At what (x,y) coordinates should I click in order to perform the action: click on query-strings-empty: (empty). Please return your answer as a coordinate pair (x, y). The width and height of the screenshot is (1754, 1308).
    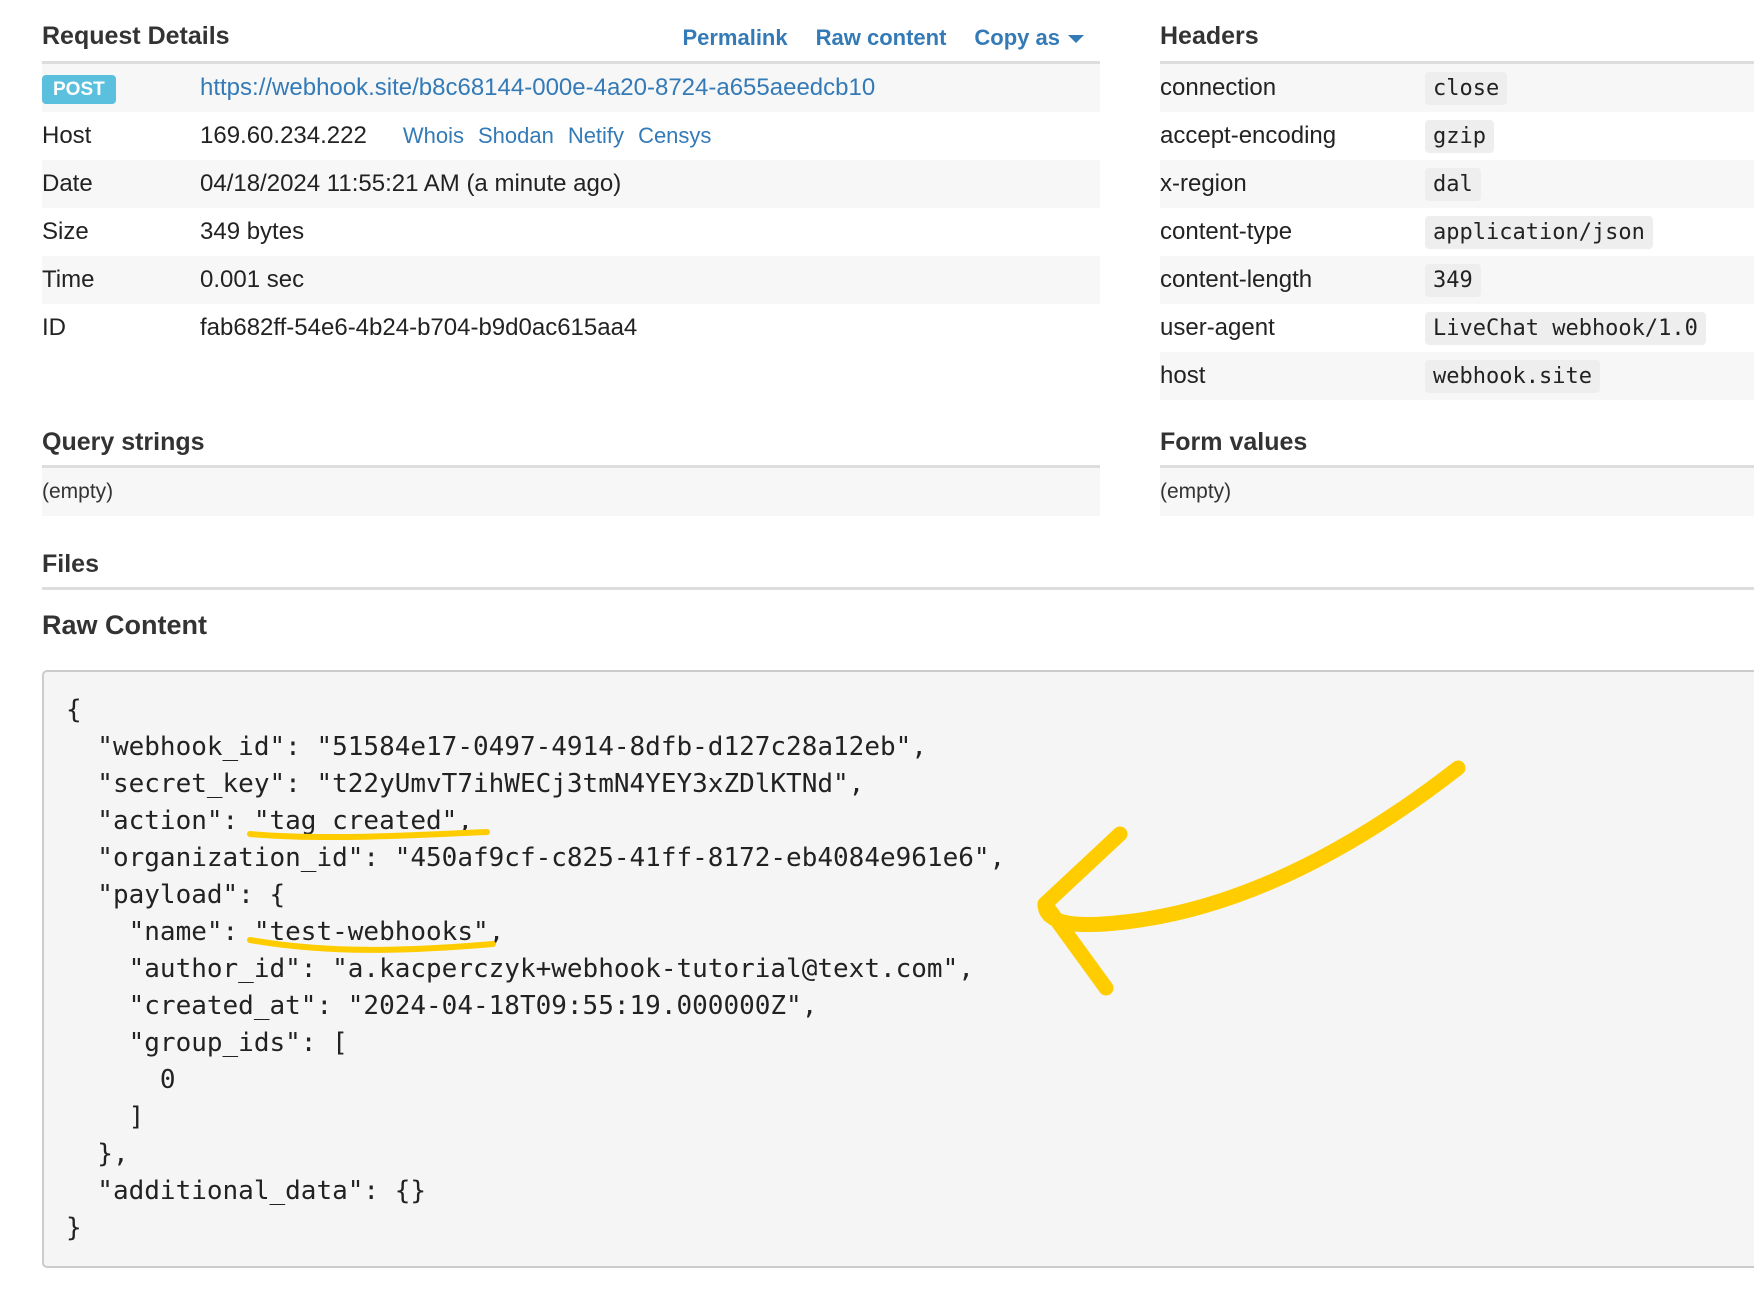
    Looking at the image, I should click on (571, 492).